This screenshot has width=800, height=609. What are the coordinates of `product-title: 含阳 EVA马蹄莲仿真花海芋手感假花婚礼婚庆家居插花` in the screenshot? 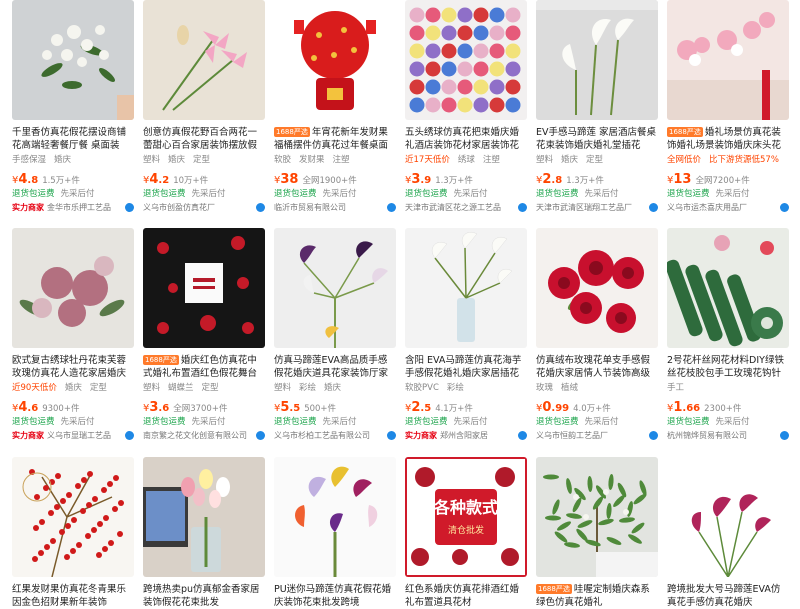 It's located at (466, 367).